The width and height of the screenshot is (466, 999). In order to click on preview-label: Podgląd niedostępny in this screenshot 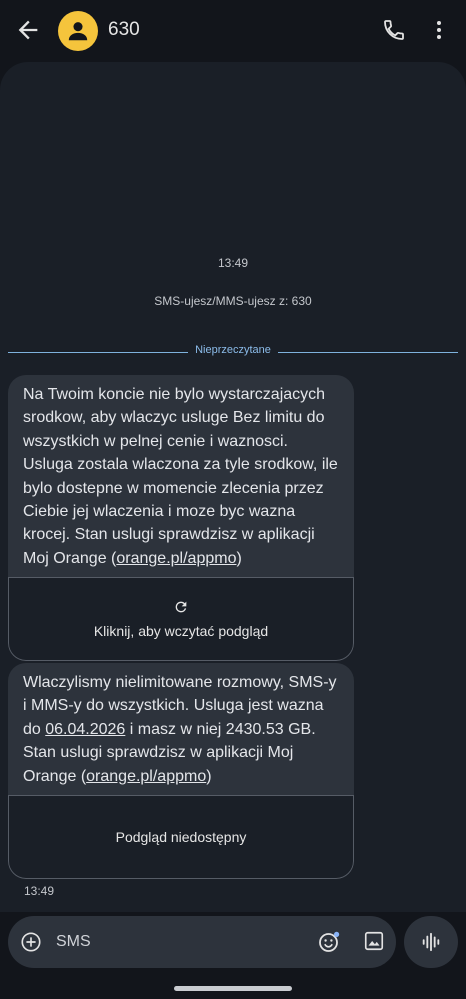, I will do `click(181, 837)`.